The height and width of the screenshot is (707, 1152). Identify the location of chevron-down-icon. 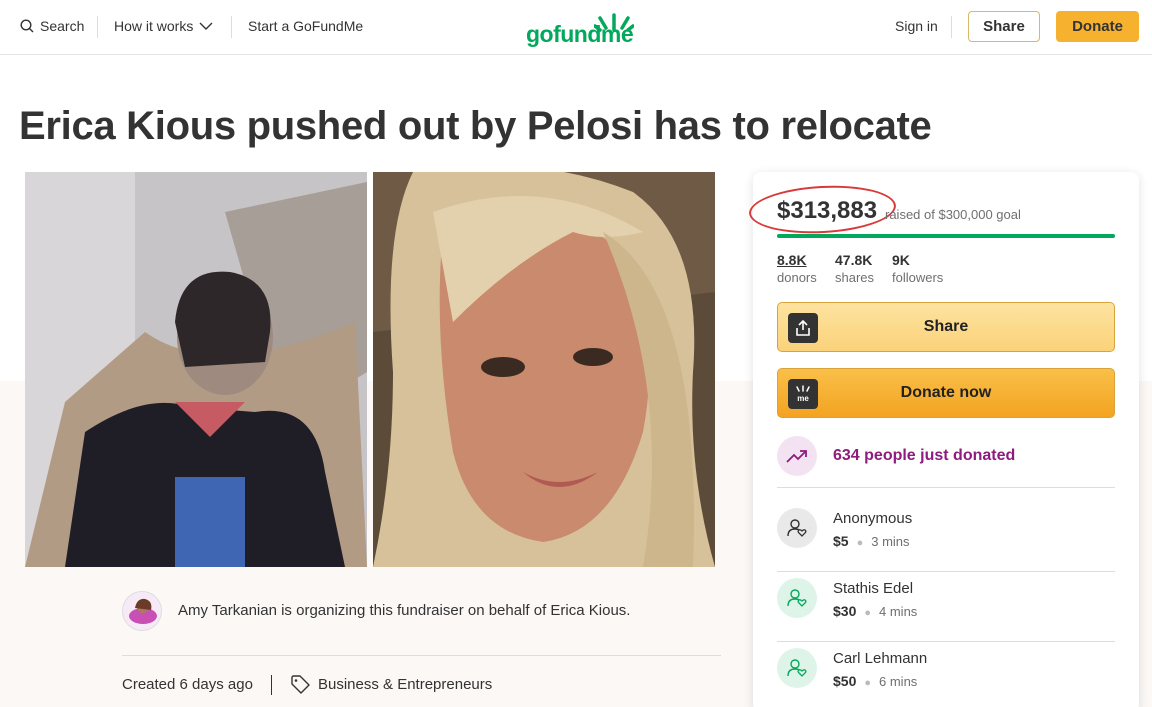
(206, 26).